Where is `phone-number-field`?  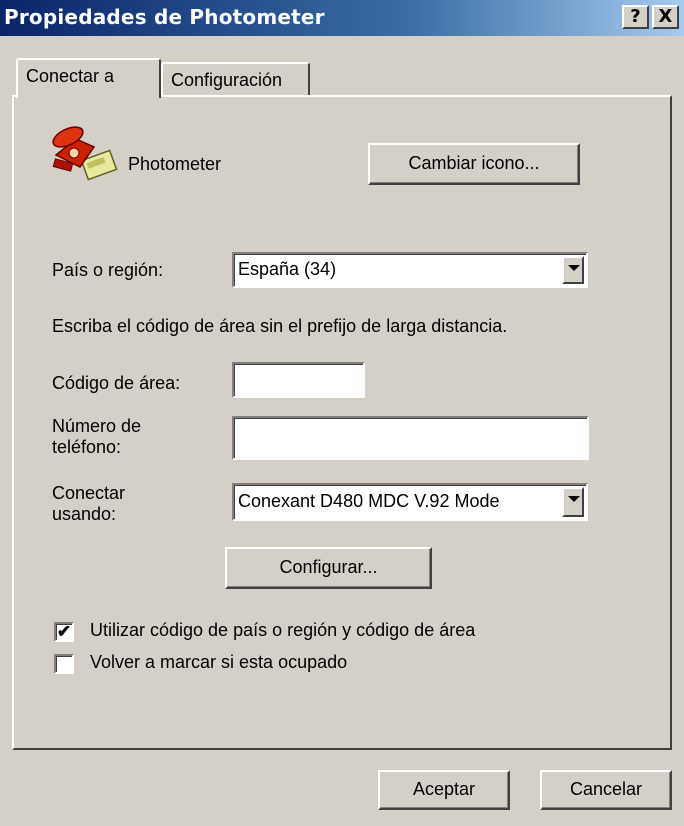
phone-number-field is located at coordinates (410, 438).